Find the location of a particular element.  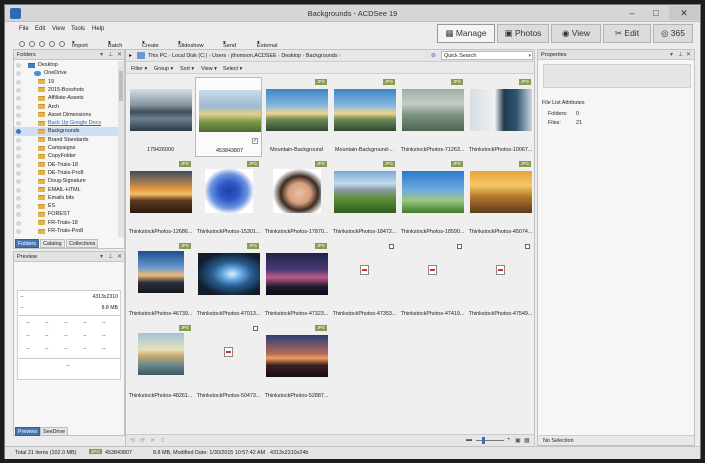

filter-menu: Filter ▾ is located at coordinates (139, 69).